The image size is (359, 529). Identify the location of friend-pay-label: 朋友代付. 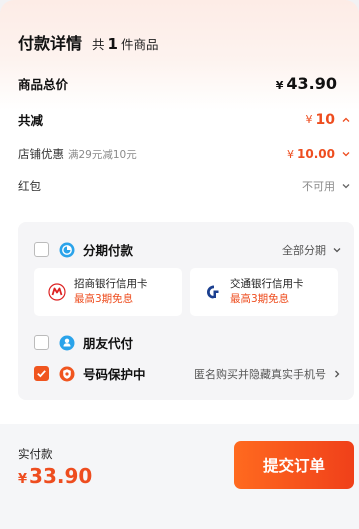
(108, 343).